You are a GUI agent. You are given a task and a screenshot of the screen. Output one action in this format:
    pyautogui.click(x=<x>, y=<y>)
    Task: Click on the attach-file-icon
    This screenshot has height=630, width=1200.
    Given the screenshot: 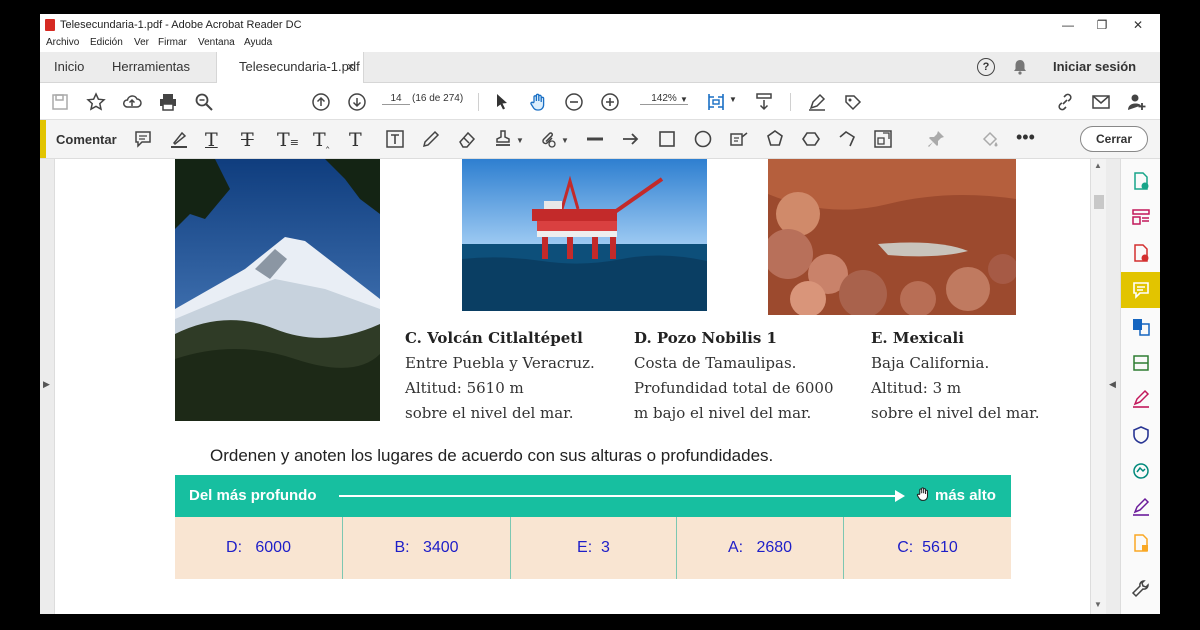 What is the action you would take?
    pyautogui.click(x=548, y=139)
    